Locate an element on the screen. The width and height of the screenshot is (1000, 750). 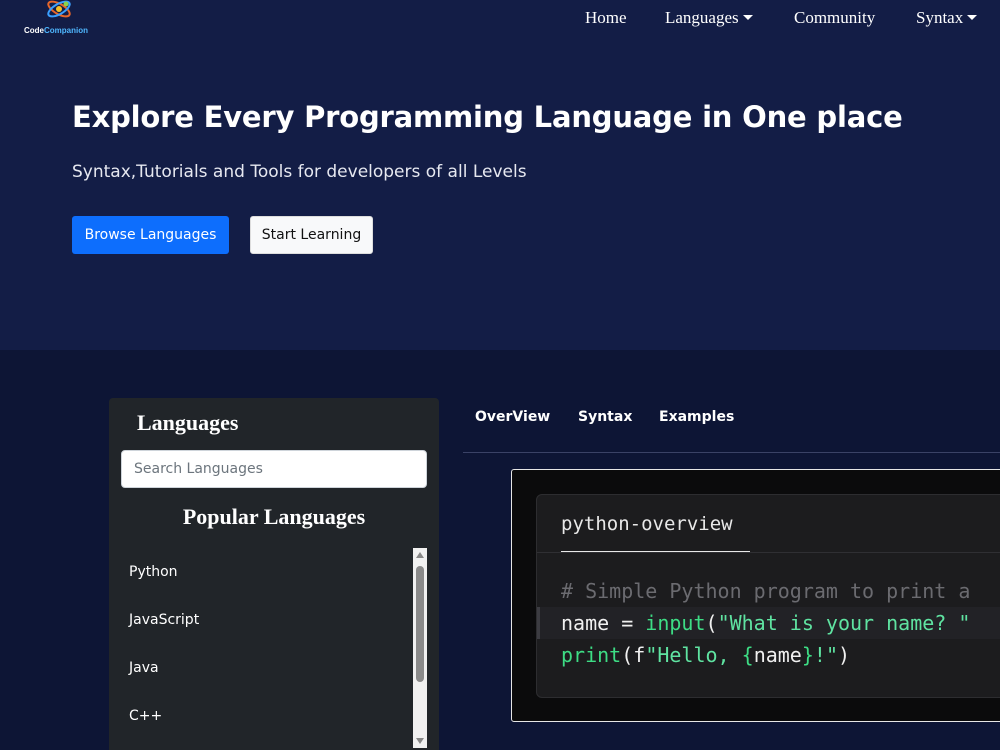
tab-syntax: Syntax is located at coordinates (605, 417).